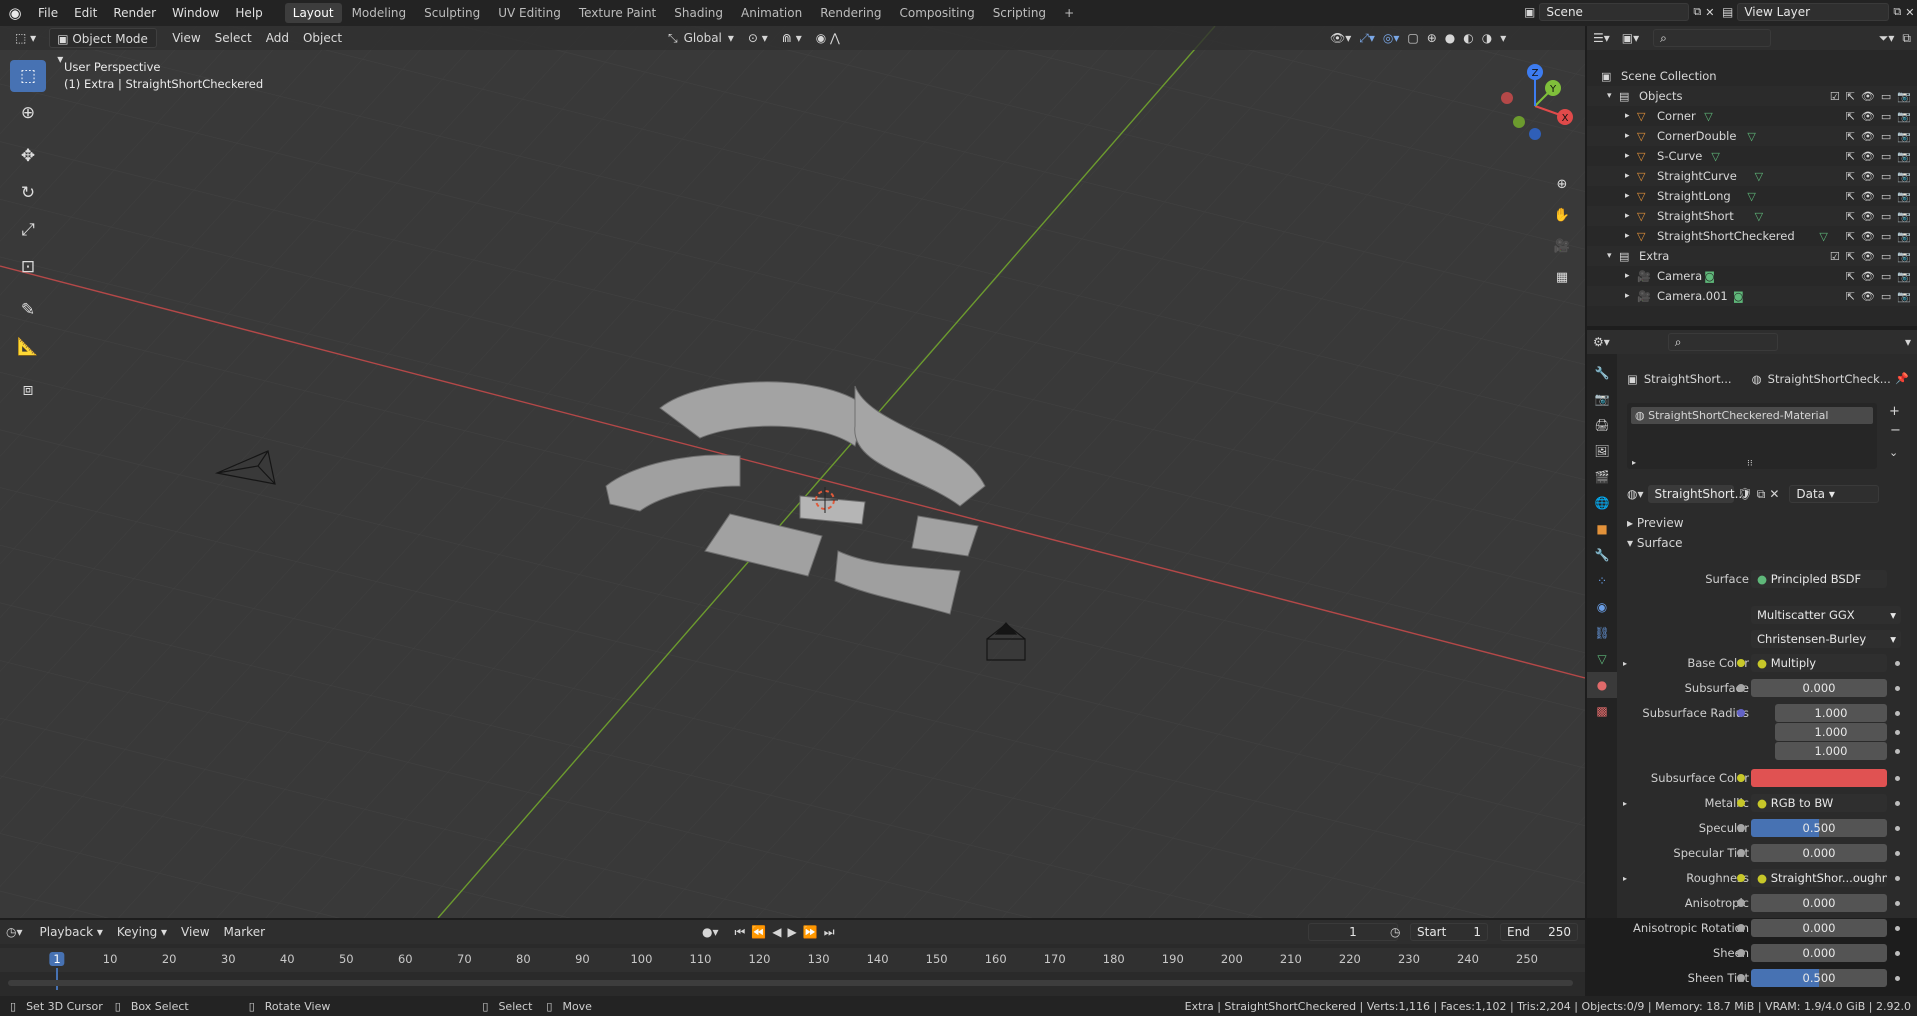  I want to click on texture-tab-icon: ▩, so click(1602, 711).